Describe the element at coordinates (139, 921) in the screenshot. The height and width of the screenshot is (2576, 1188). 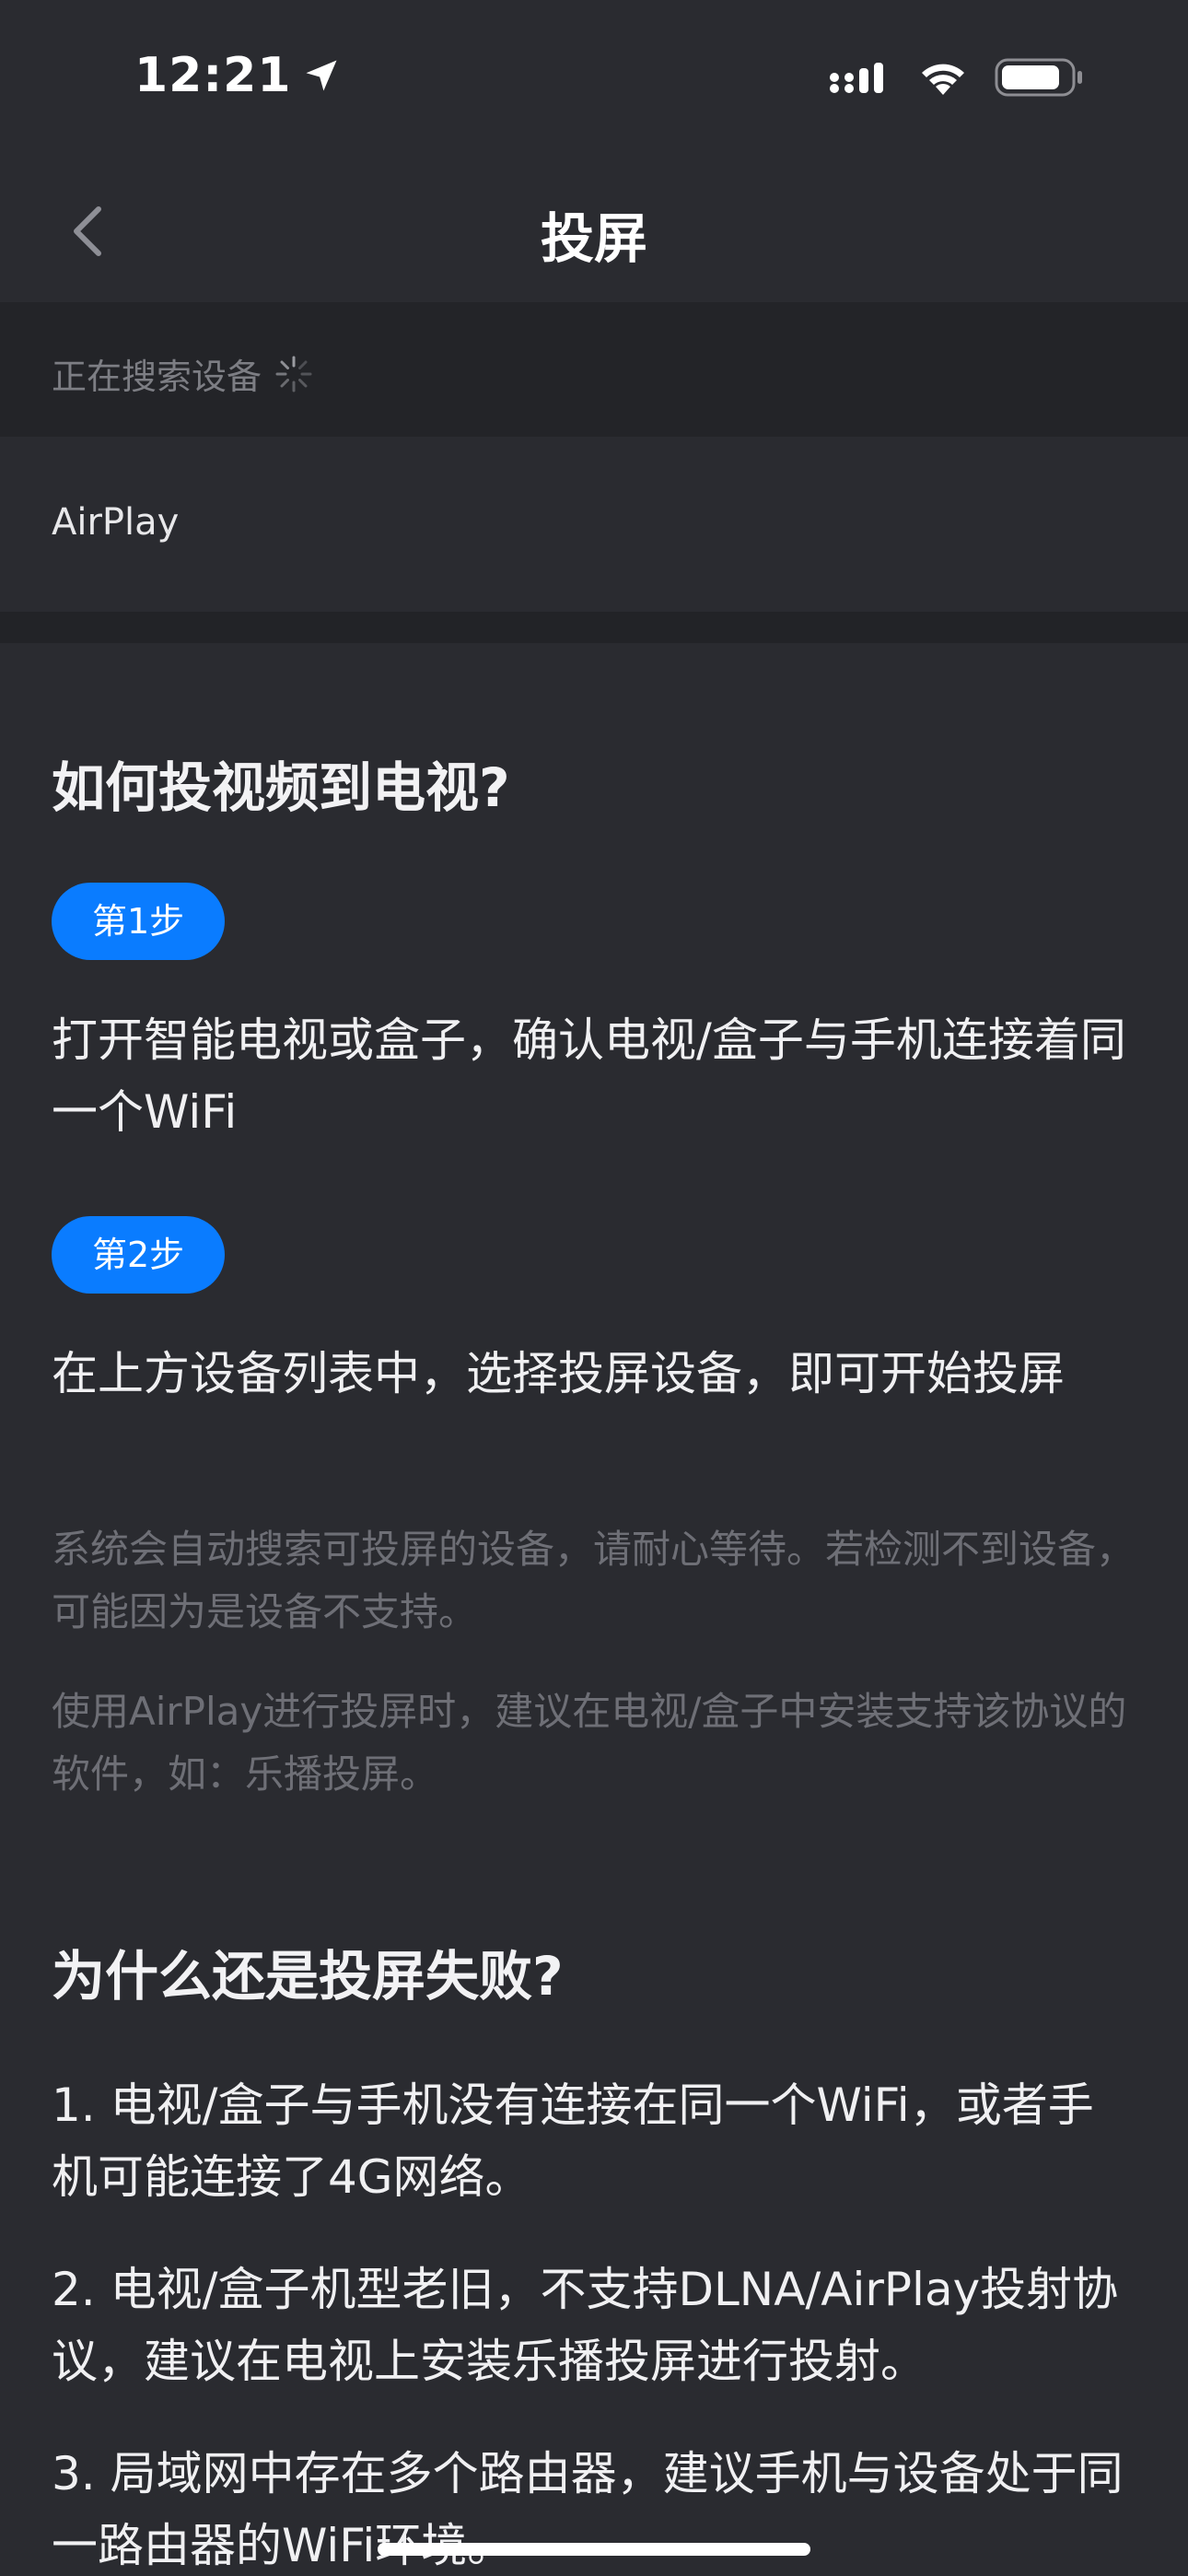
I see `step-1-badge: 第1步` at that location.